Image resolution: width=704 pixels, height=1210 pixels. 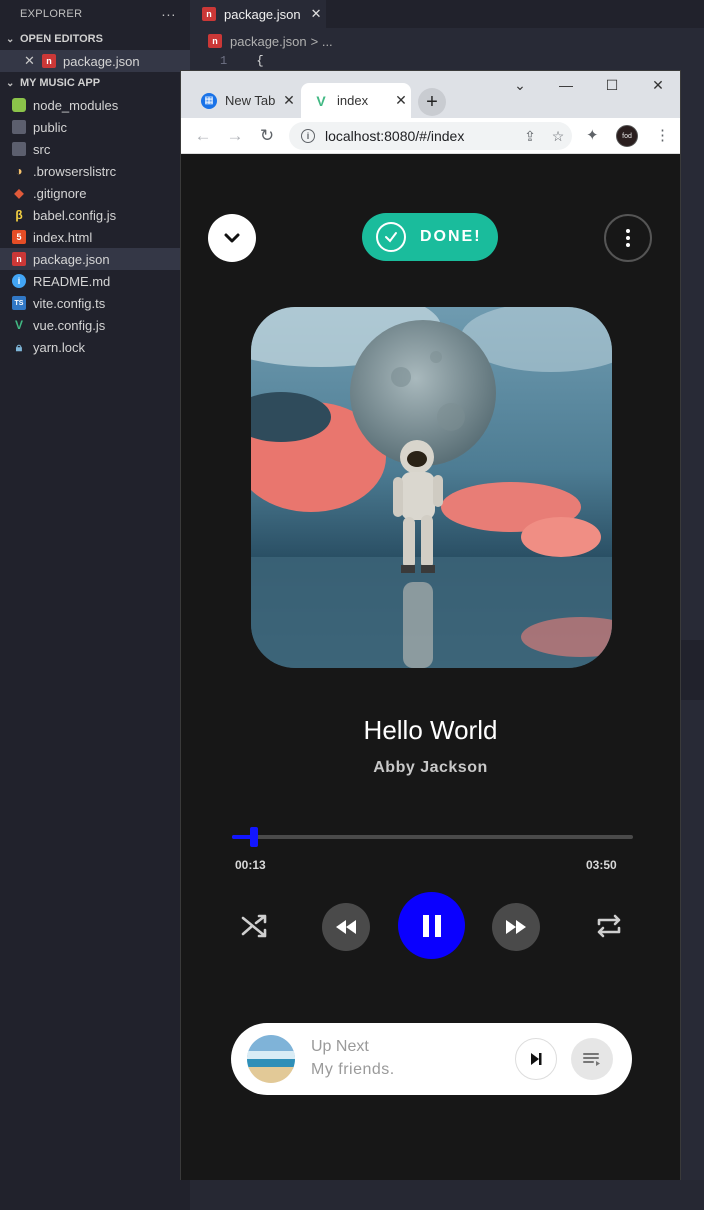 I want to click on file-label: README.md, so click(x=72, y=281).